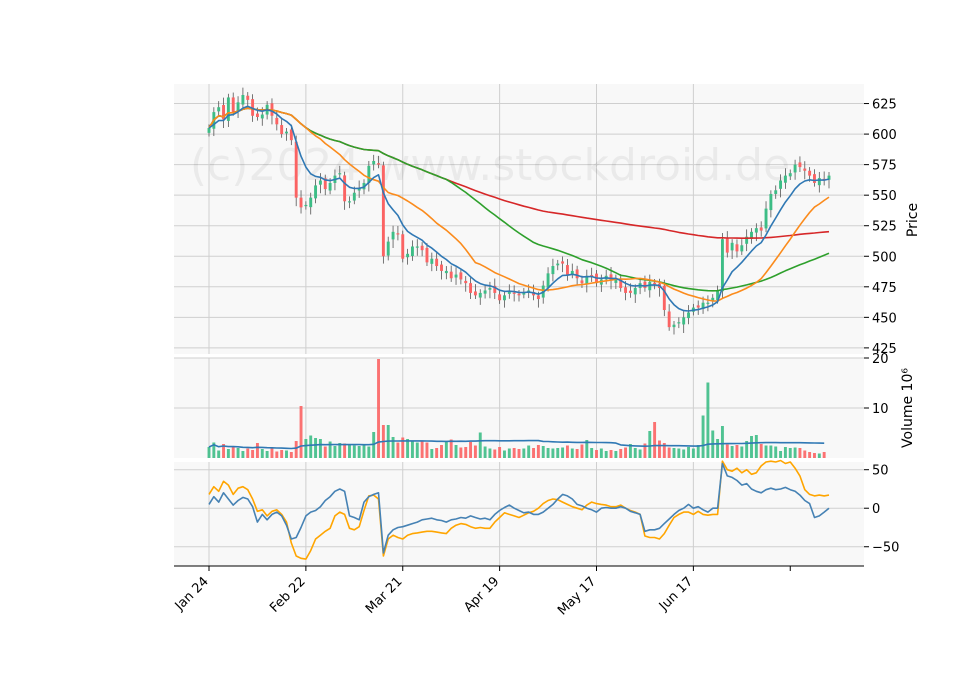 The height and width of the screenshot is (690, 960). What do you see at coordinates (884, 318) in the screenshot?
I see `price-tick-label: 450` at bounding box center [884, 318].